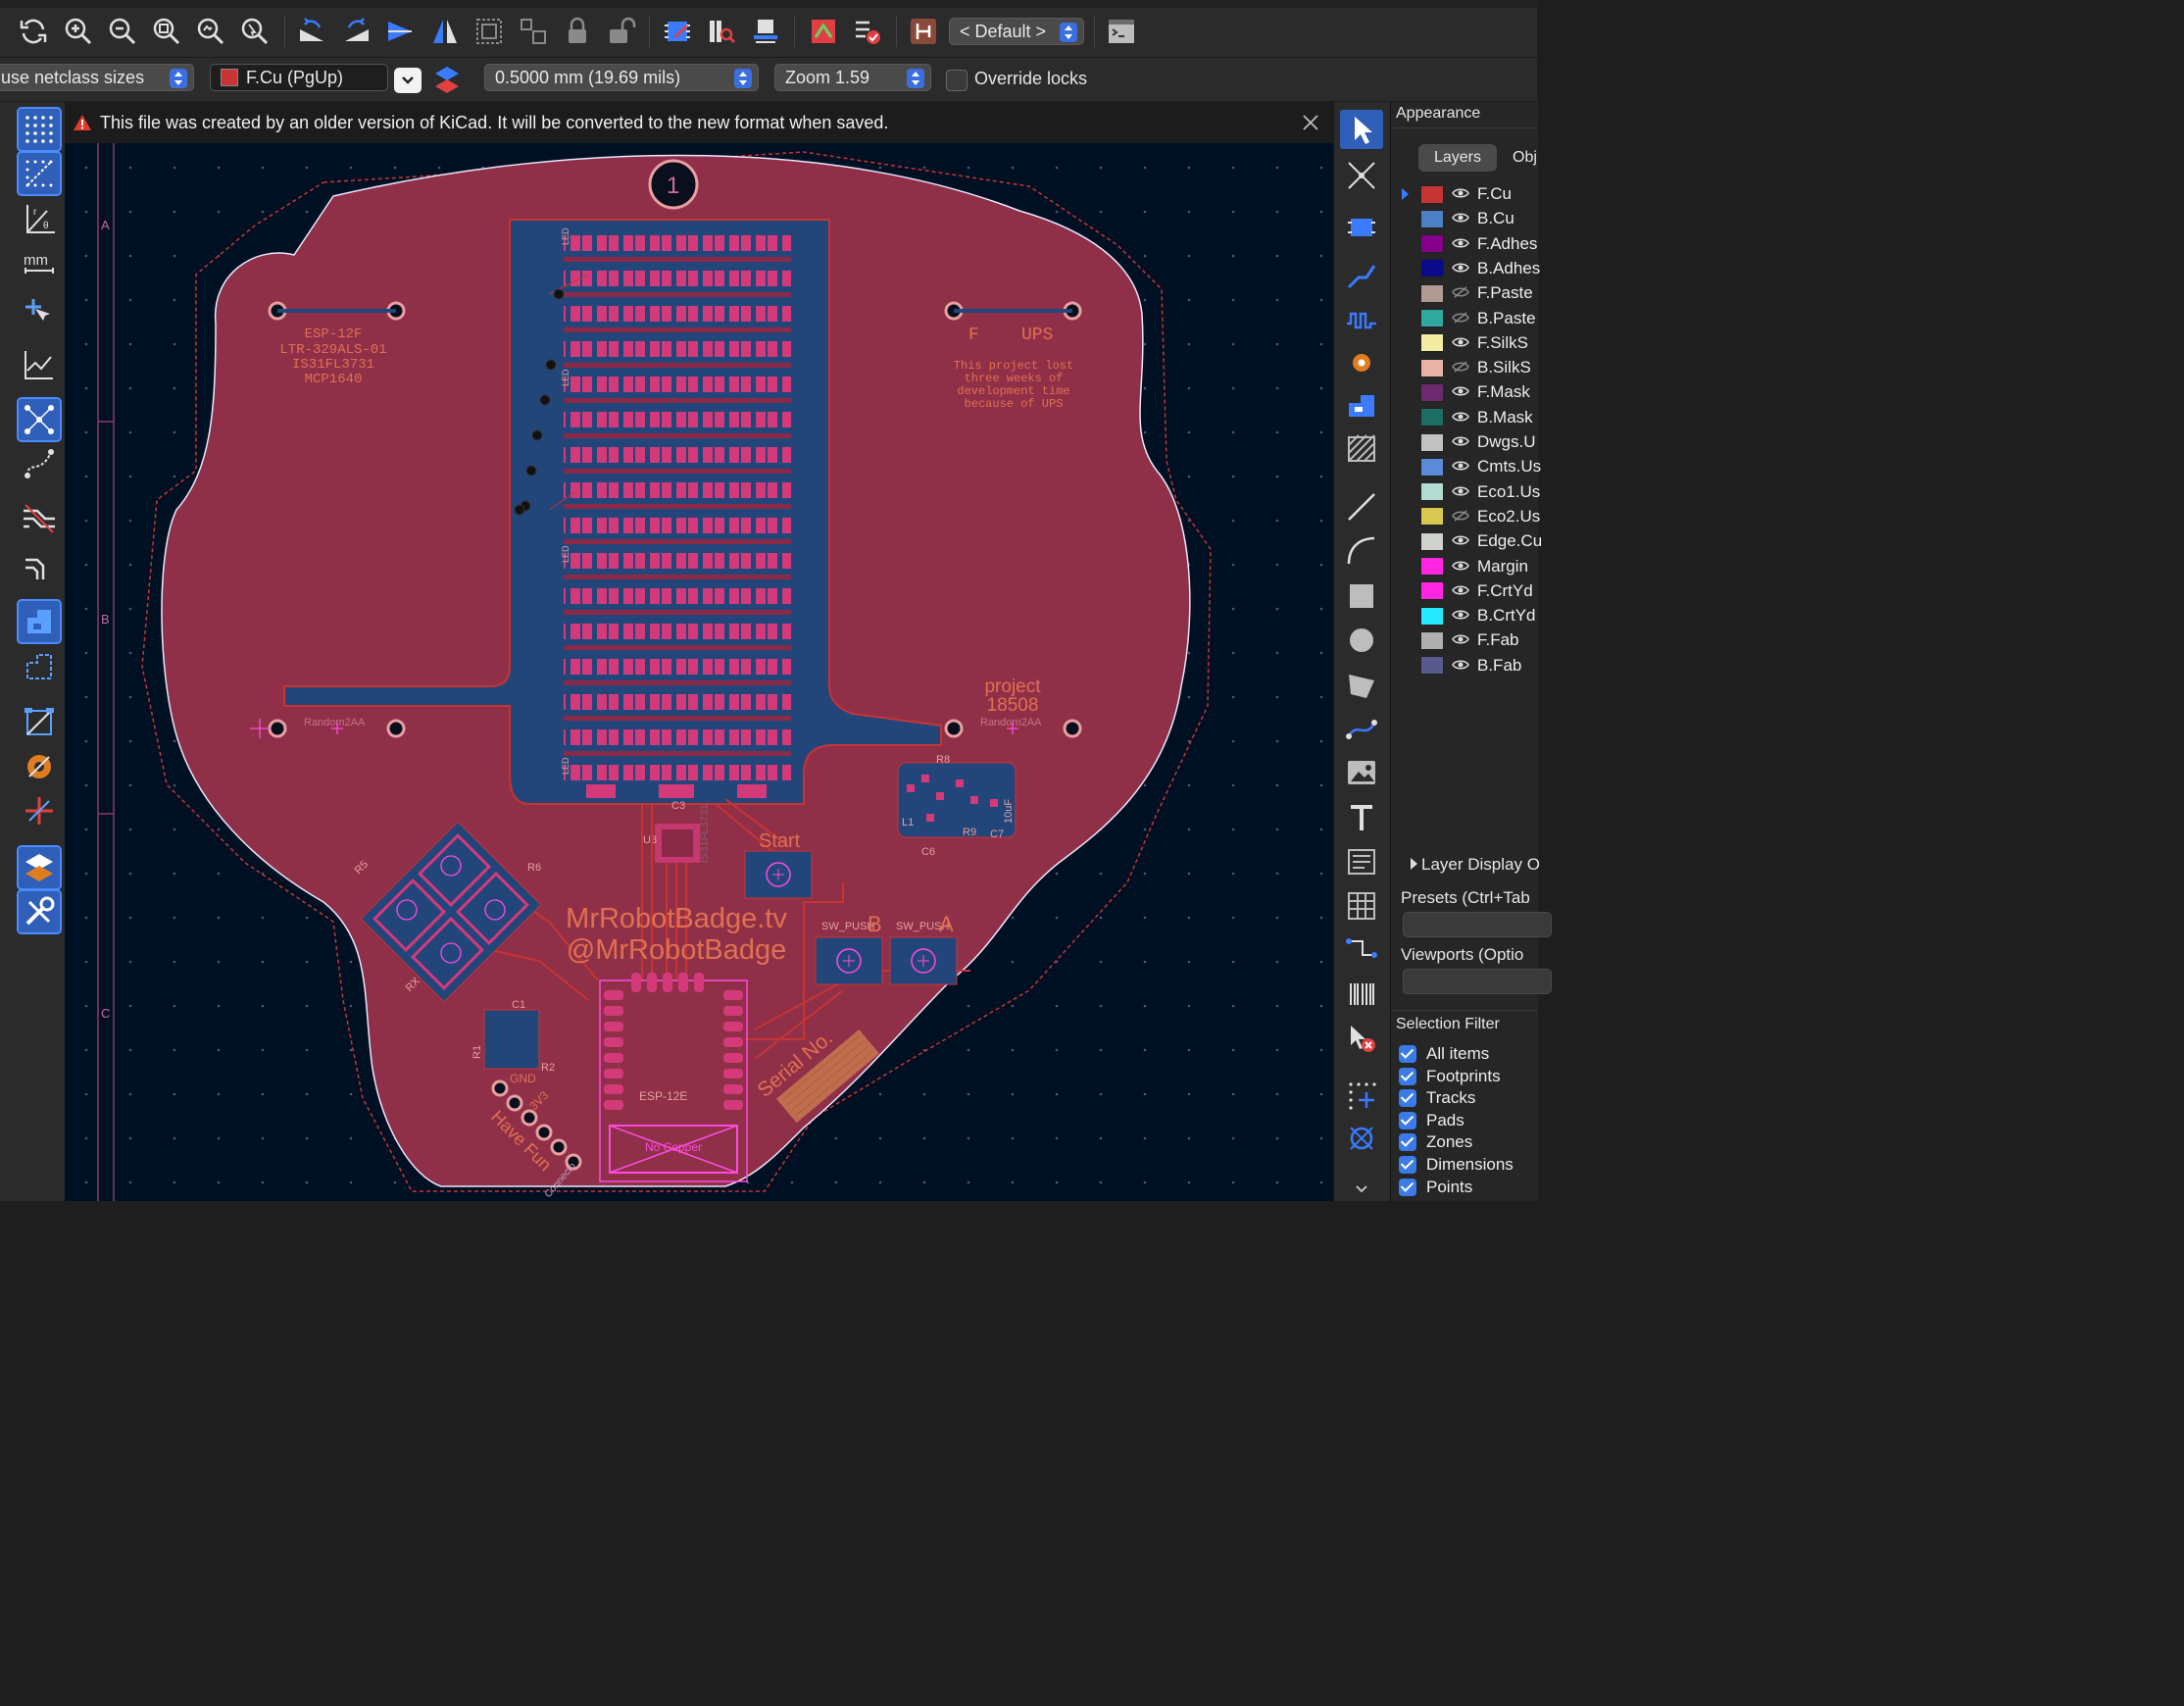  What do you see at coordinates (1444, 1054) in the screenshot?
I see `selection-filter-all-items: All items` at bounding box center [1444, 1054].